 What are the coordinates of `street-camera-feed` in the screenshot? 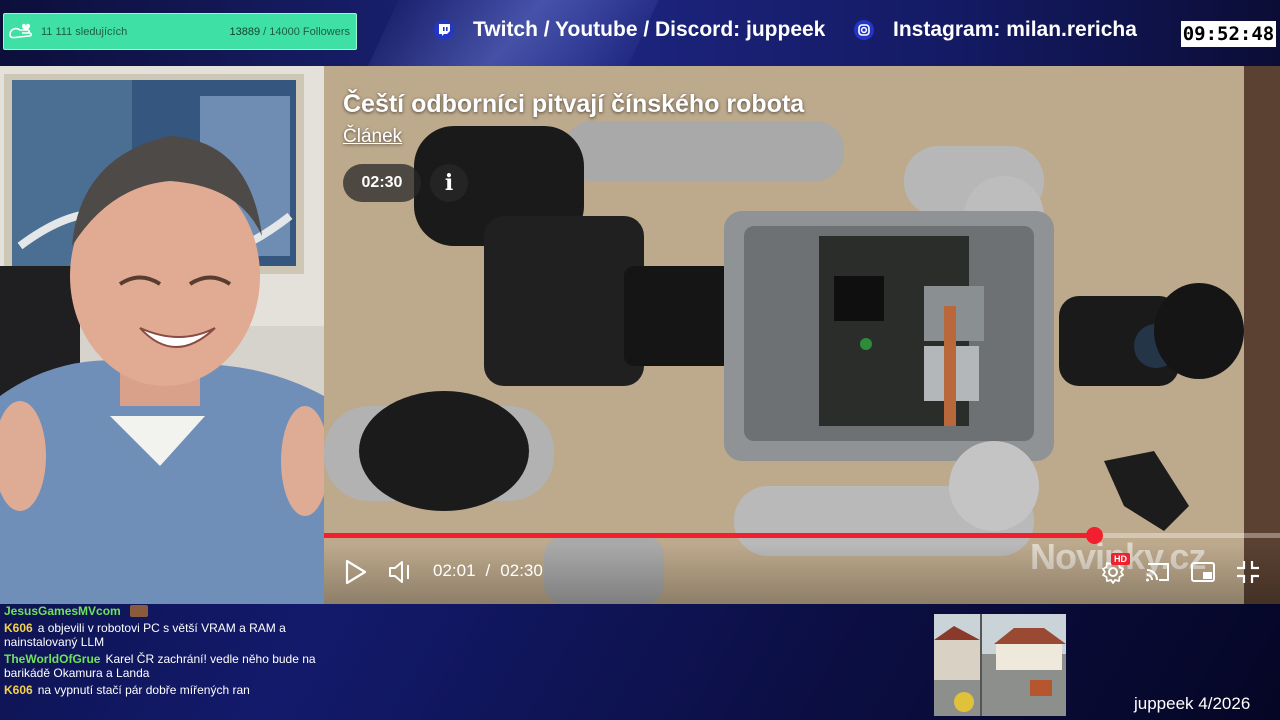 It's located at (1000, 665).